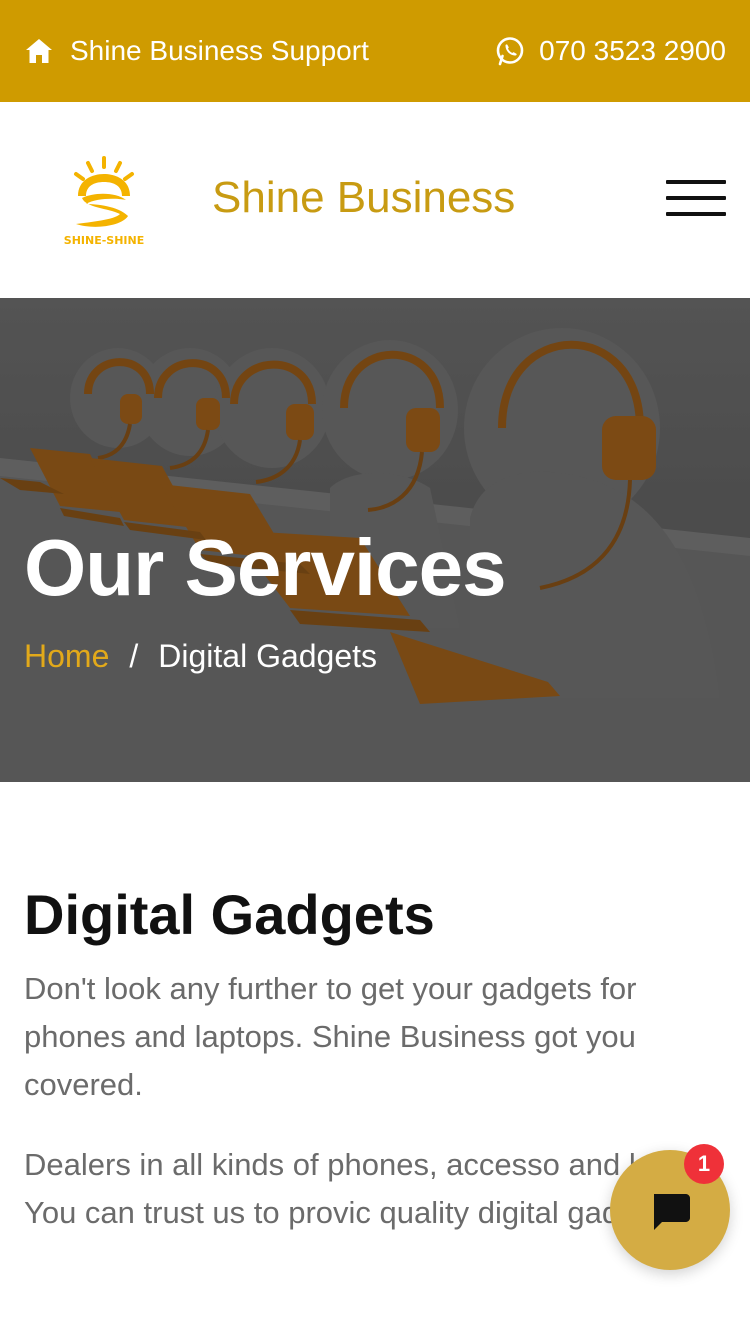  I want to click on breadcrumb: Home / Digital Gadgets, so click(200, 656).